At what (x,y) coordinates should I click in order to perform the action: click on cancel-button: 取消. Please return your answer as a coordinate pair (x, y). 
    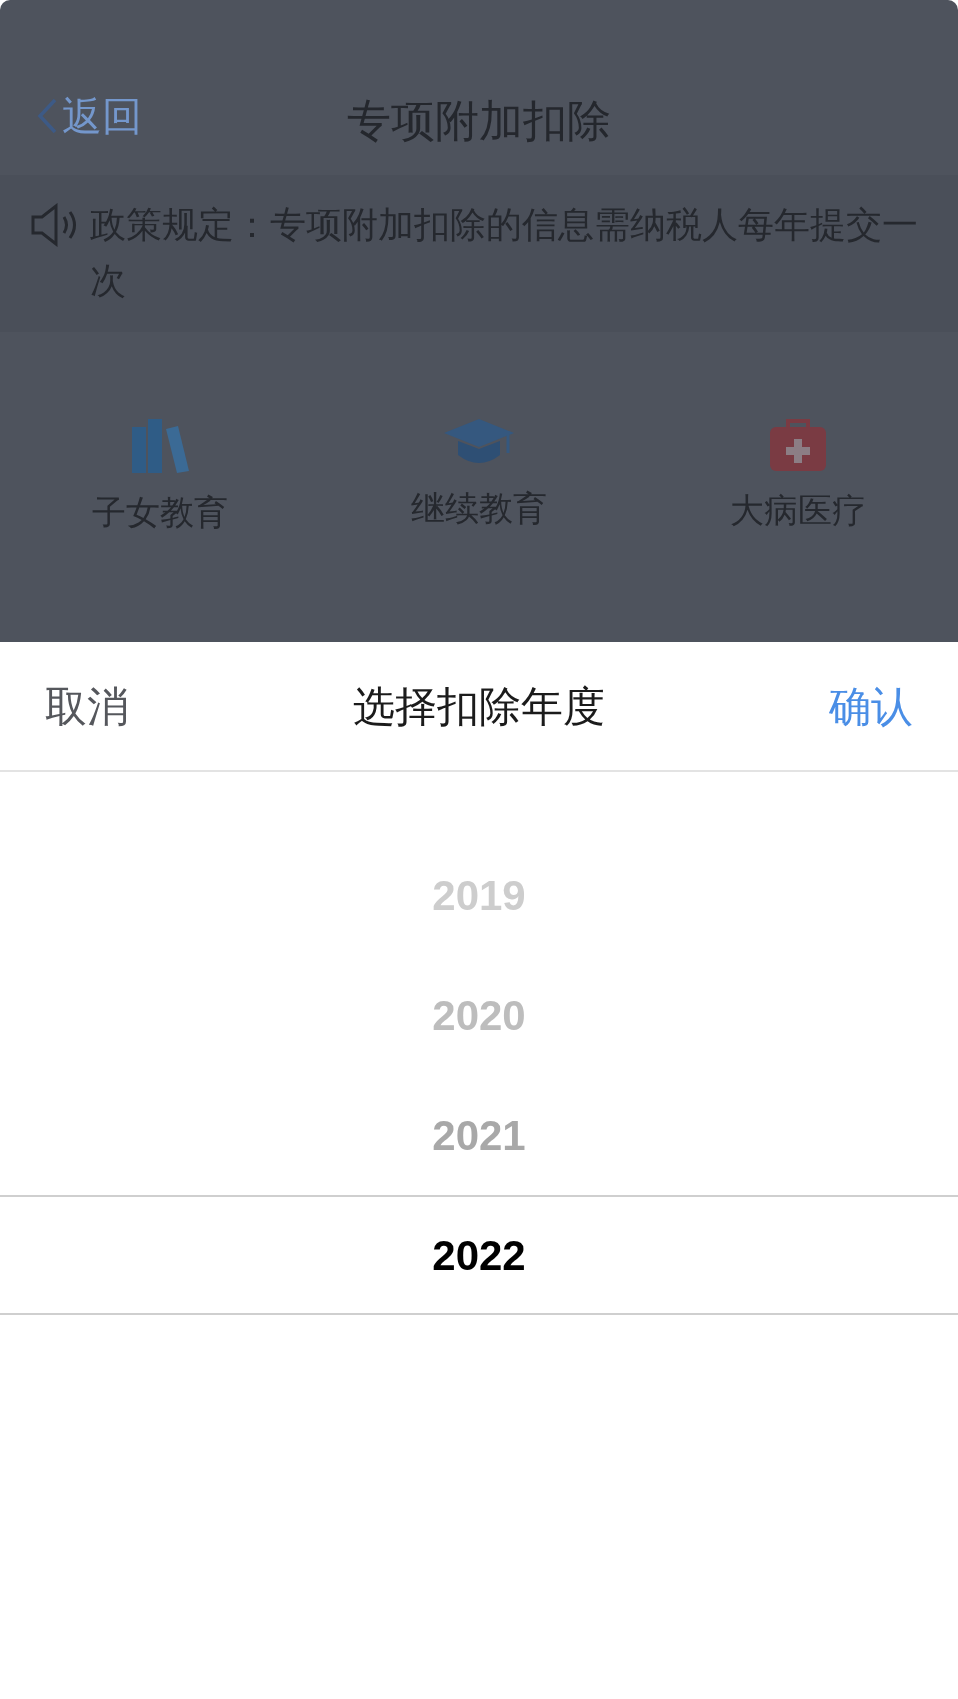
    Looking at the image, I should click on (87, 706).